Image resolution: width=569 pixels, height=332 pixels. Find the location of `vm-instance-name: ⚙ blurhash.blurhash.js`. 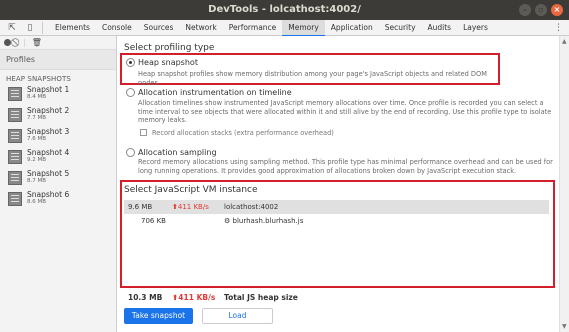

vm-instance-name: ⚙ blurhash.blurhash.js is located at coordinates (264, 221).